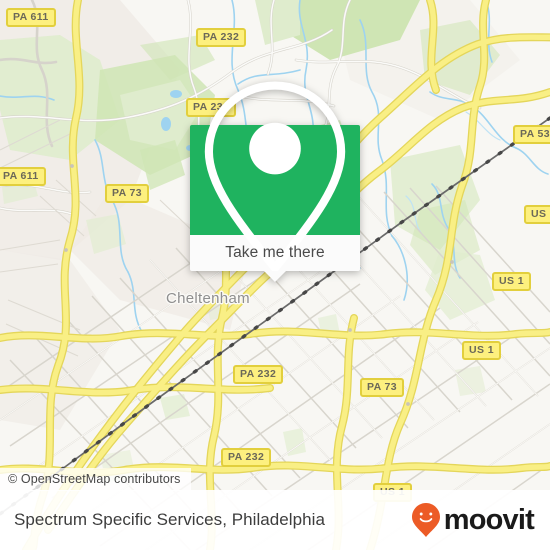  I want to click on page-title: Spectrum Specific Services, Philadelphia, so click(169, 519).